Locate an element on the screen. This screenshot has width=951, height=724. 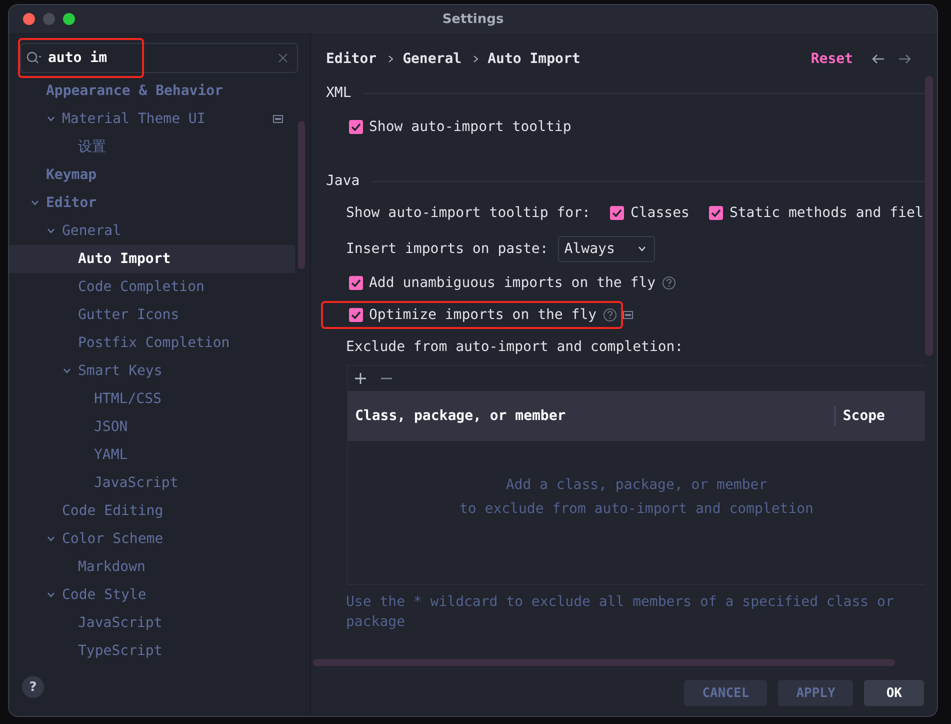
dialog-button: CANCEL is located at coordinates (726, 693).